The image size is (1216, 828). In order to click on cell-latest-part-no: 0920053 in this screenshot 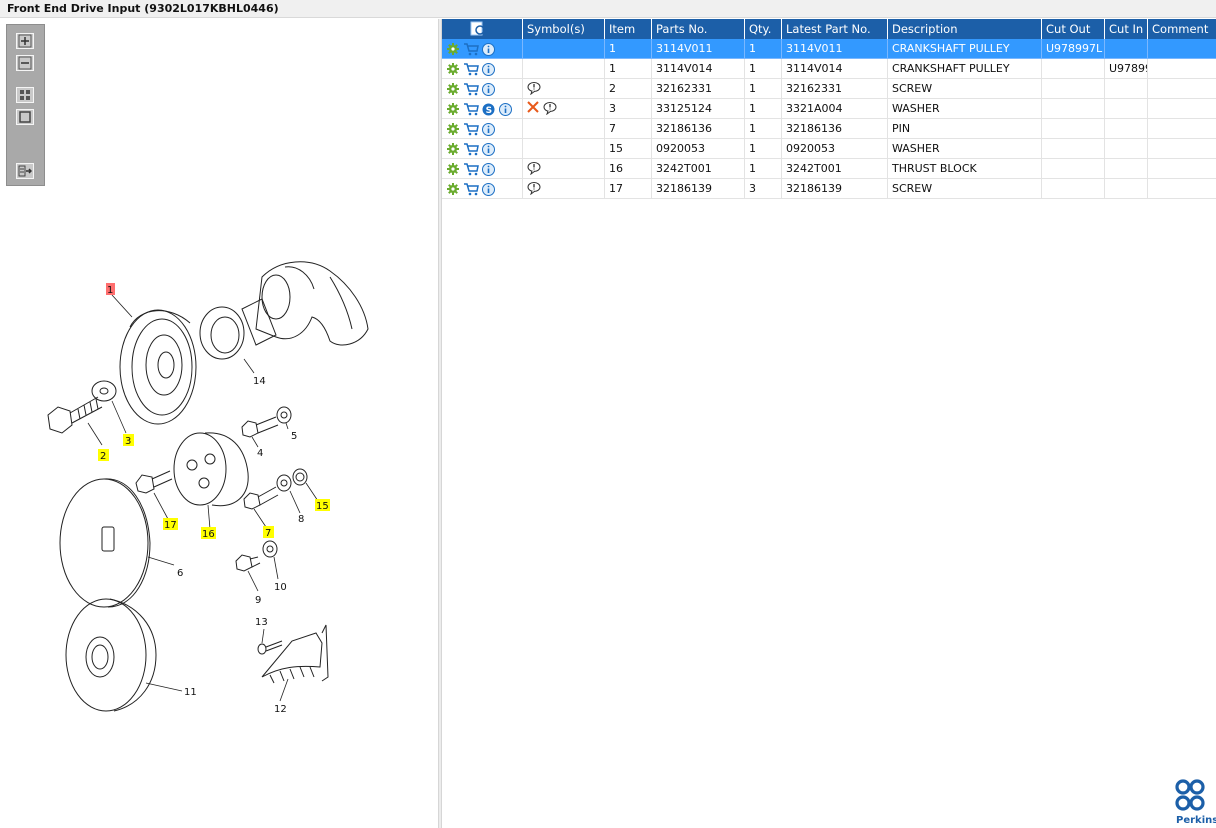, I will do `click(835, 149)`.